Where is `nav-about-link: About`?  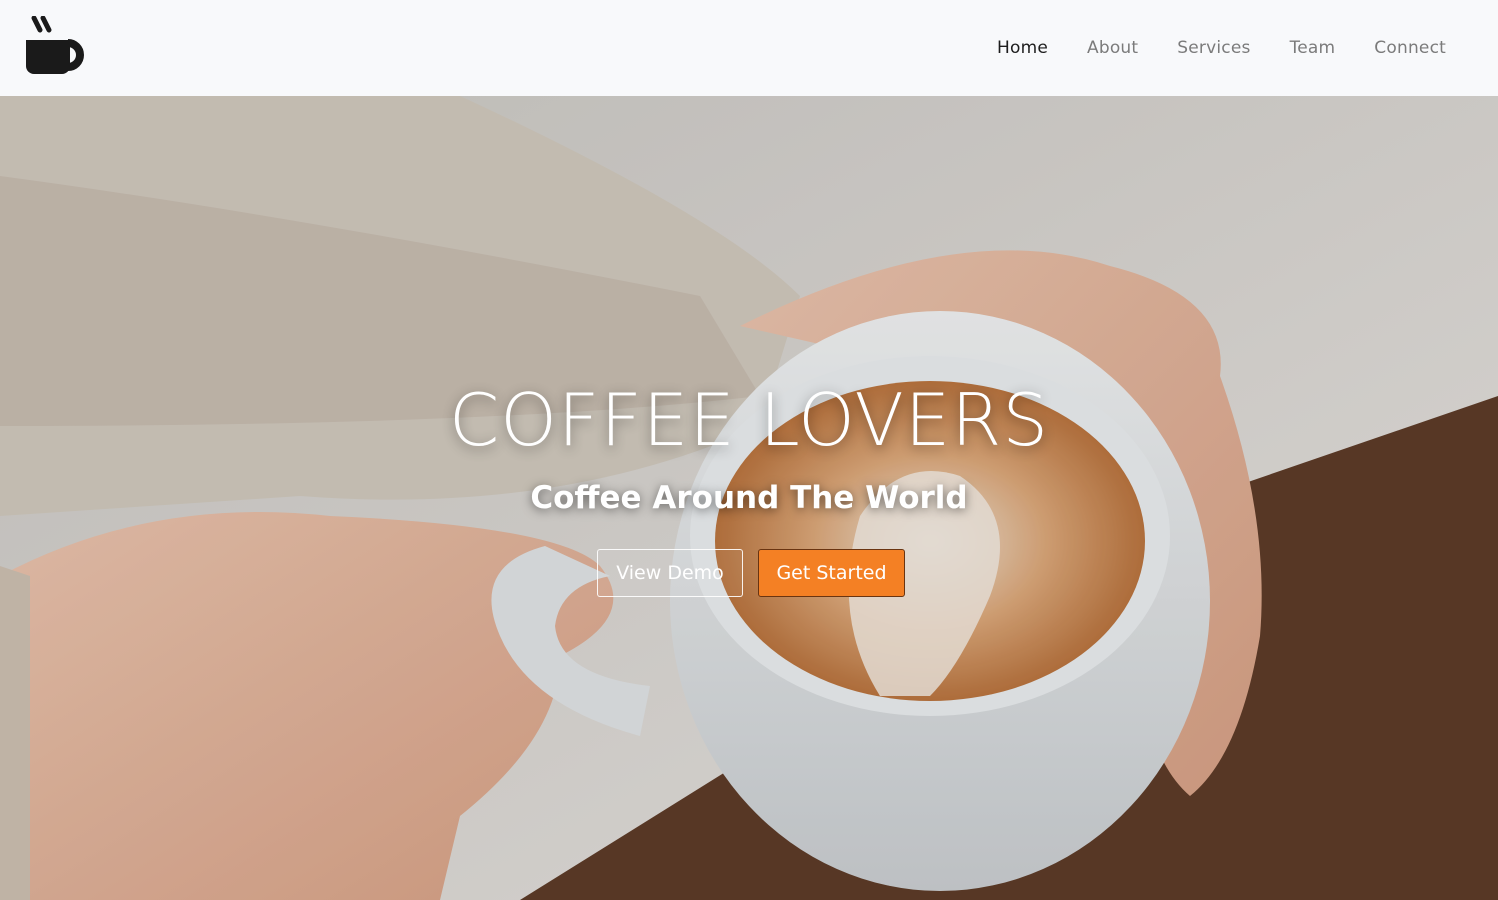
nav-about-link: About is located at coordinates (1112, 48).